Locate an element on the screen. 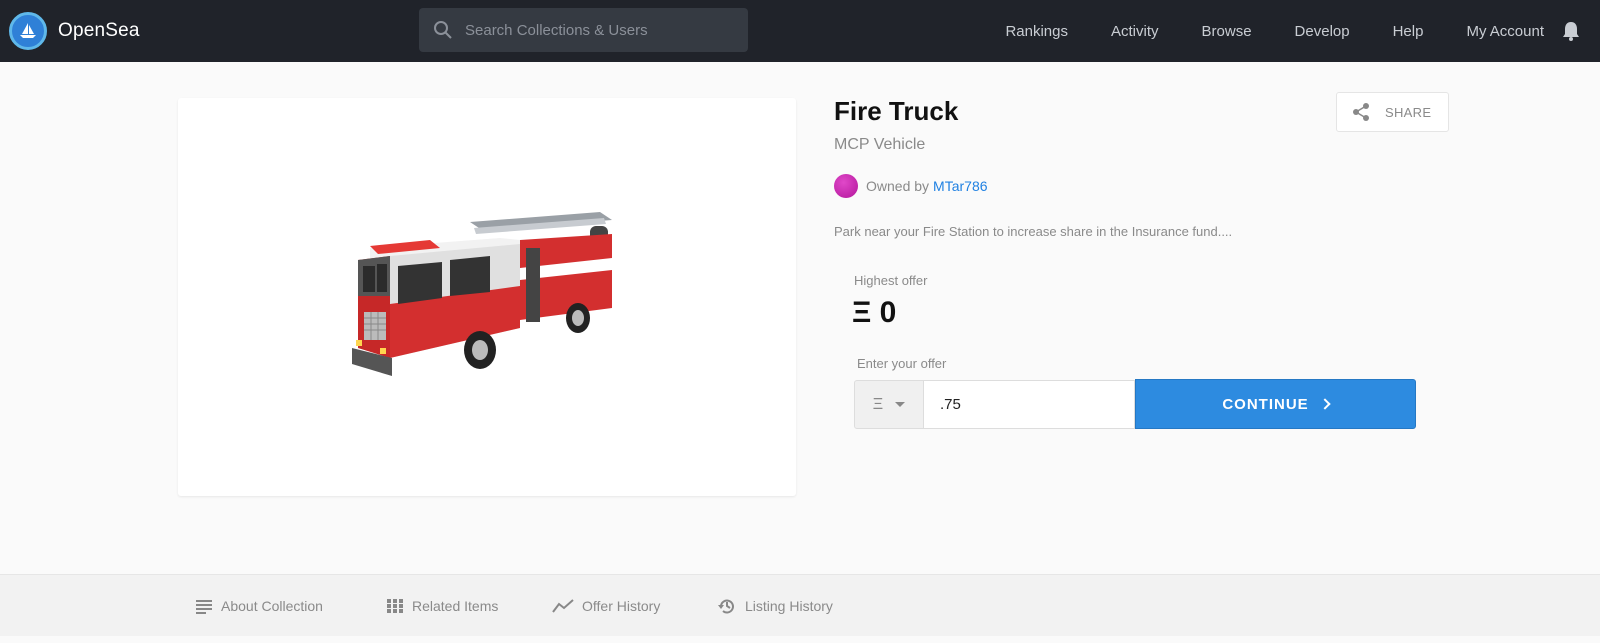 This screenshot has height=643, width=1600. currency-select: Ξ is located at coordinates (889, 404).